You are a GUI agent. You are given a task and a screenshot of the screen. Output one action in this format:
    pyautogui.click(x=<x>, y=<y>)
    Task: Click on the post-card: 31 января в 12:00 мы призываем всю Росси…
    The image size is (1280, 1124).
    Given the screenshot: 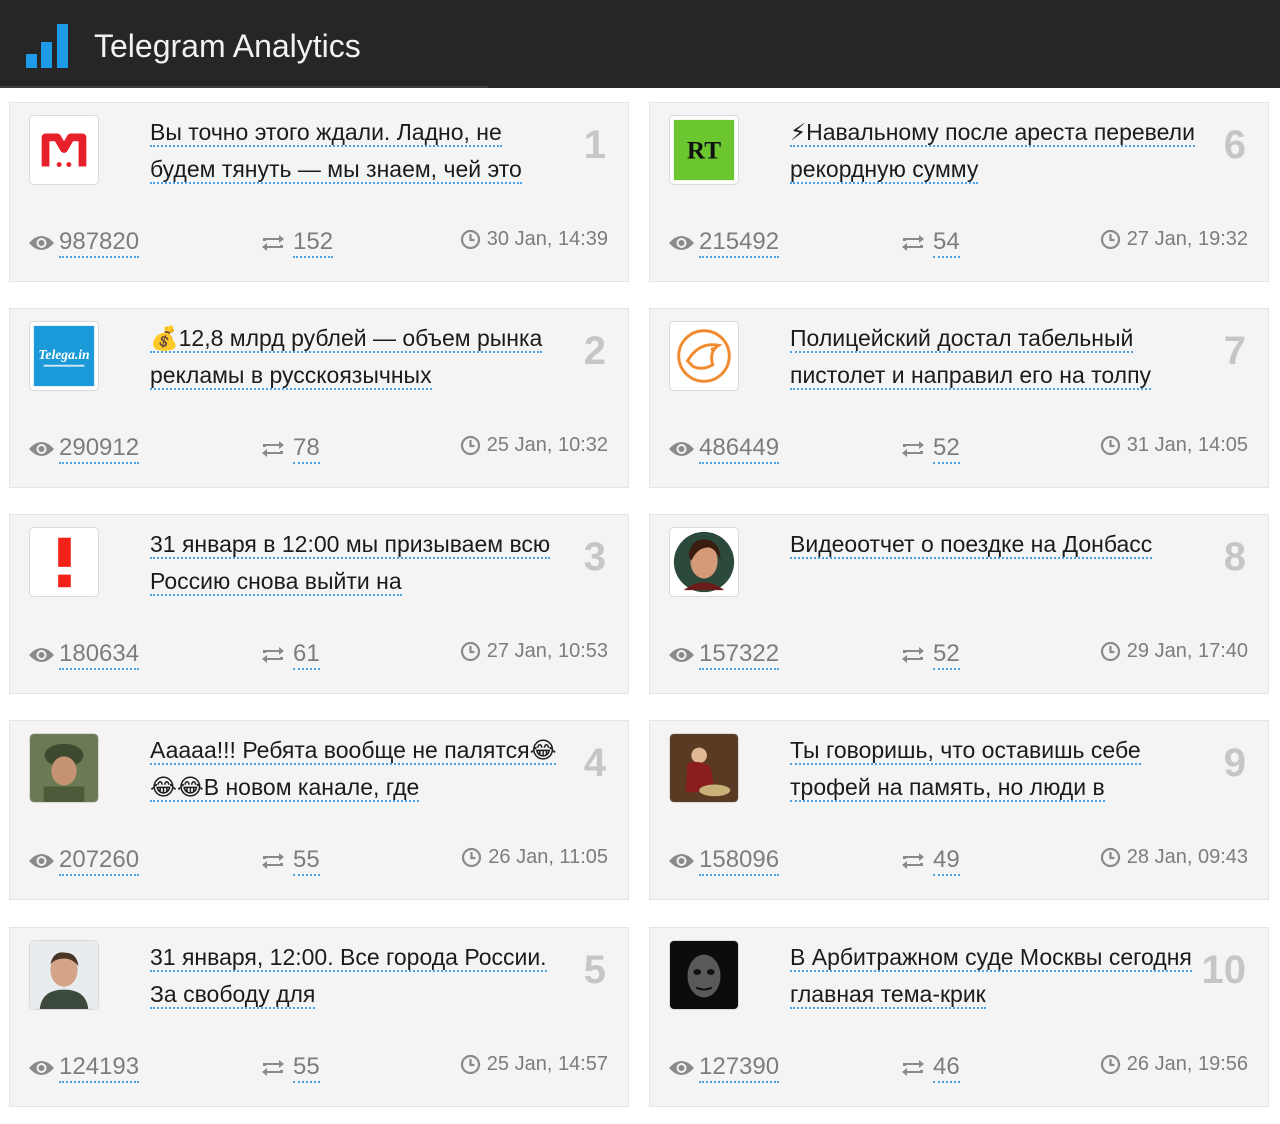 What is the action you would take?
    pyautogui.click(x=319, y=604)
    